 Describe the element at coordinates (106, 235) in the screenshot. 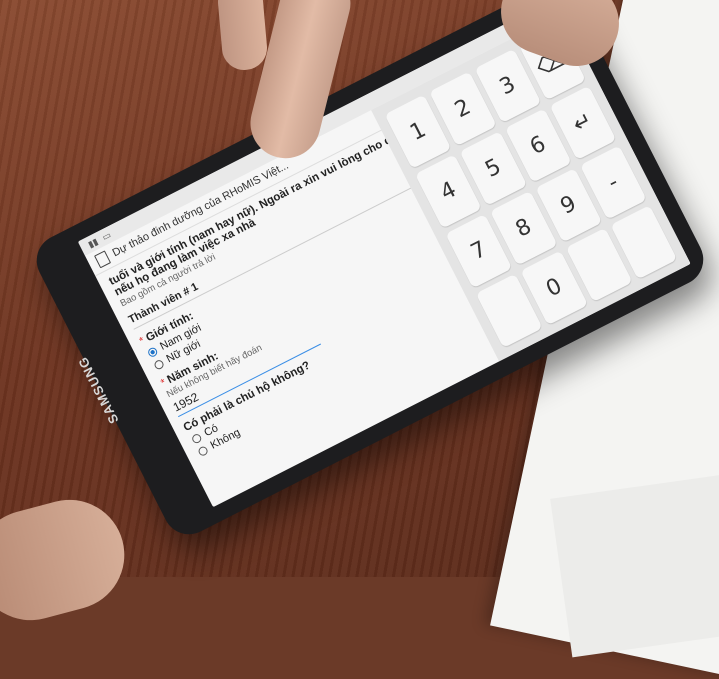

I see `battery-icon: ▭` at that location.